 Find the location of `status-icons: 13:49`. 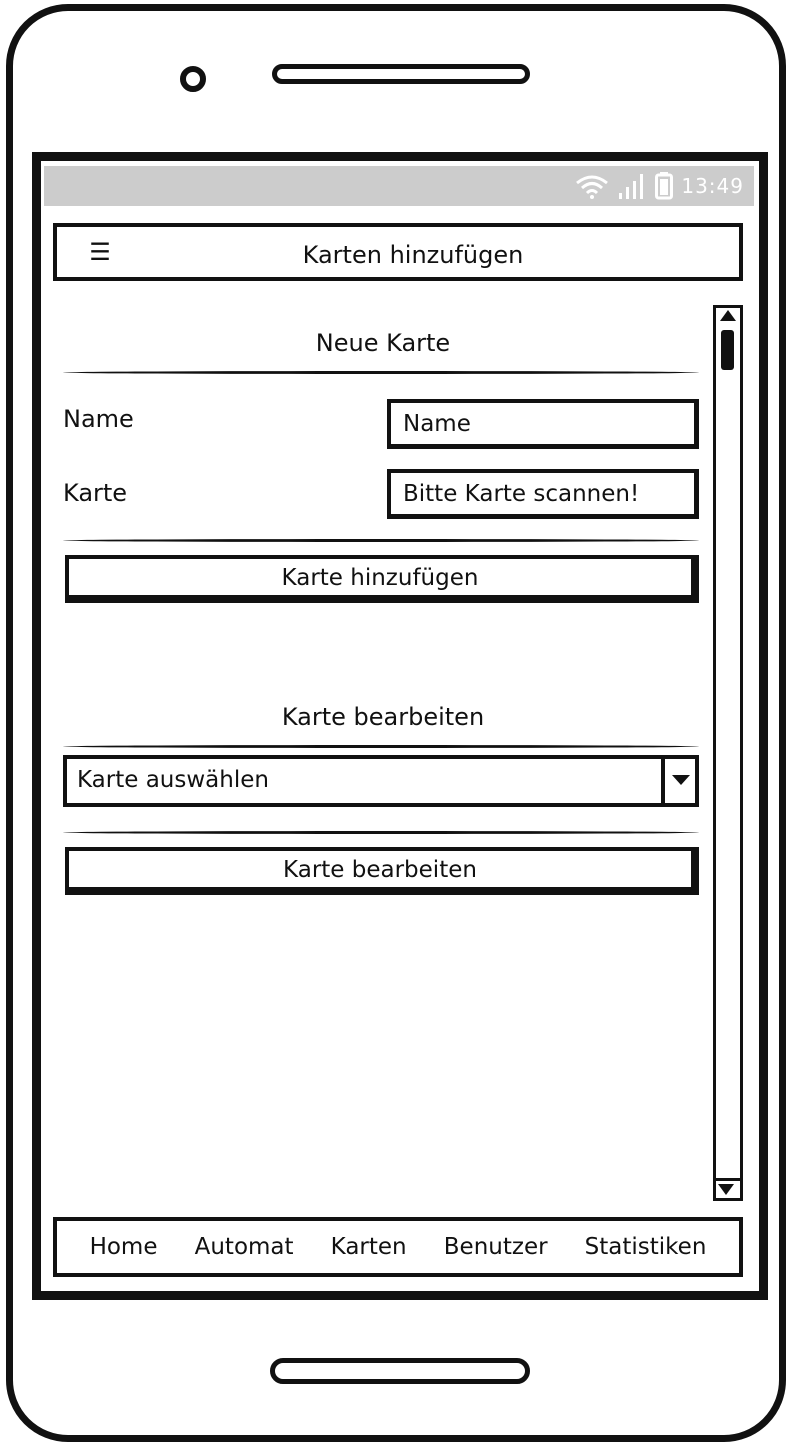

status-icons: 13:49 is located at coordinates (659, 186).